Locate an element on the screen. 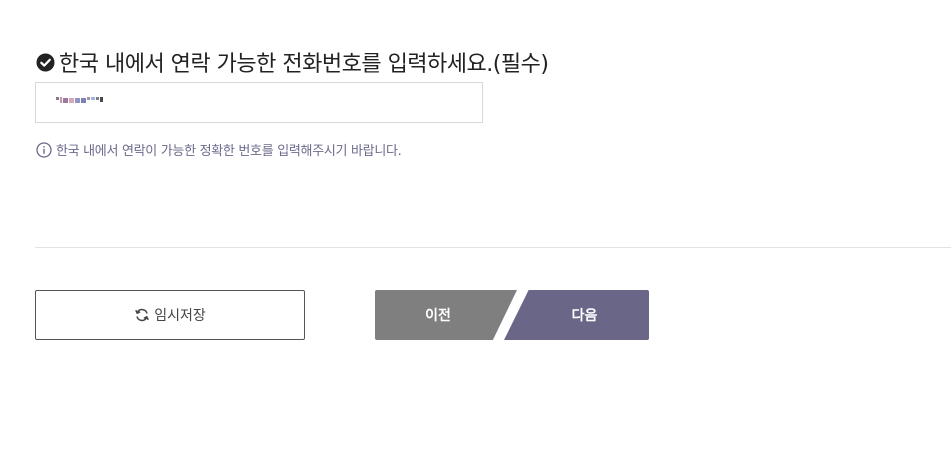  temp-save-label: 임시저장 is located at coordinates (180, 316).